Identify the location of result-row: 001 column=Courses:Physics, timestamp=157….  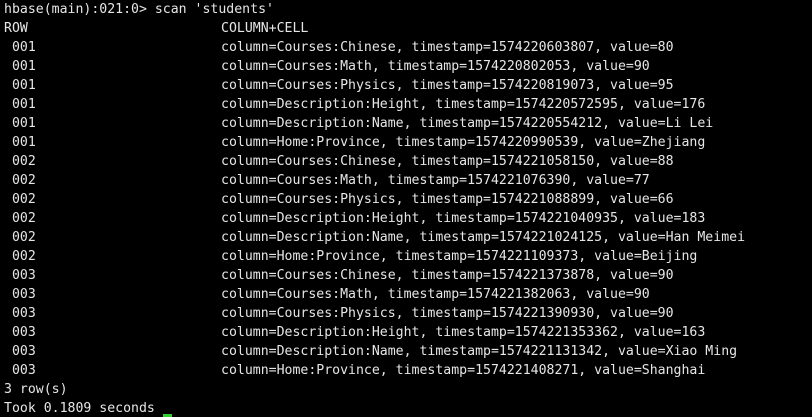
(408, 85).